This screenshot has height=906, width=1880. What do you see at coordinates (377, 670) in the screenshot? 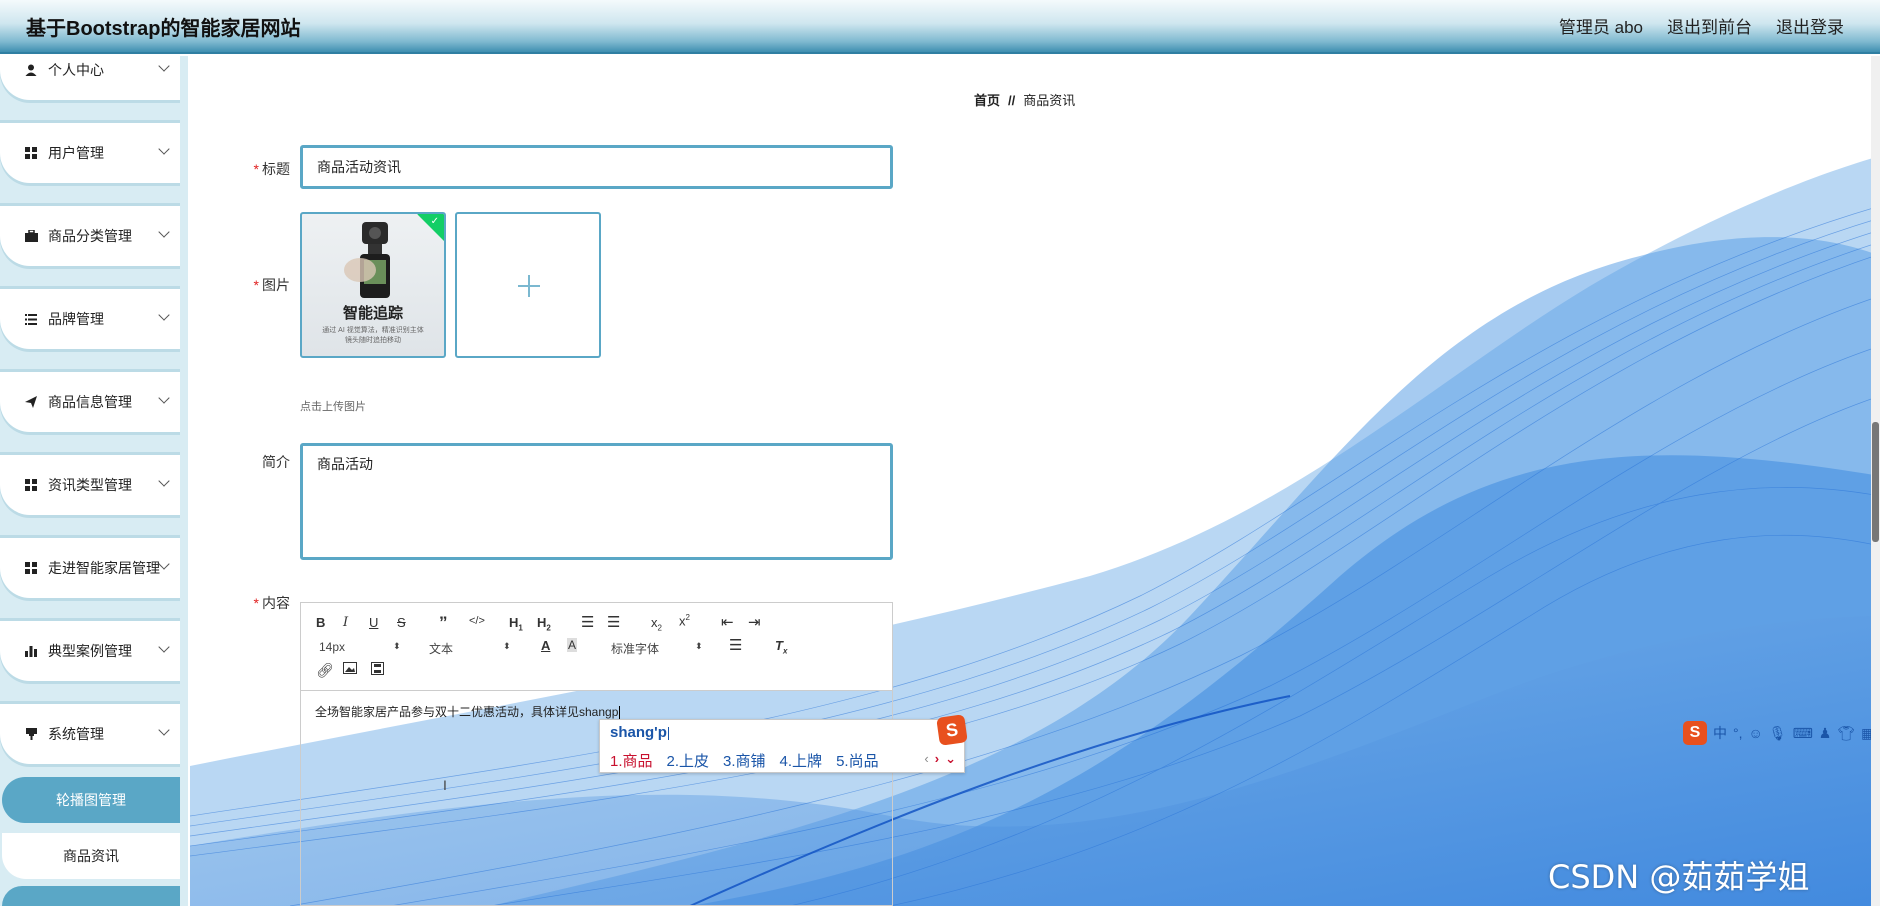
I see `video-icon` at bounding box center [377, 670].